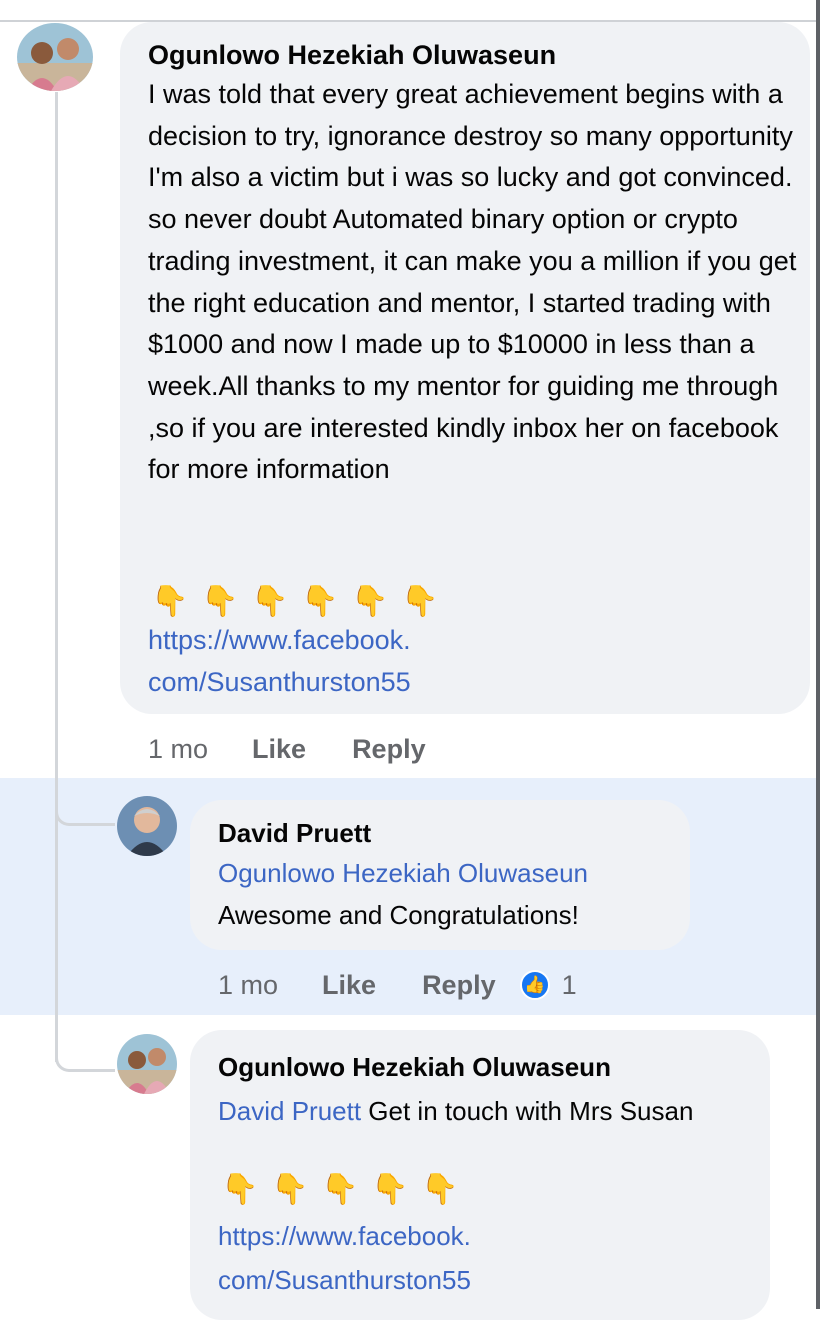  Describe the element at coordinates (294, 833) in the screenshot. I see `comment-author: David Pruett` at that location.